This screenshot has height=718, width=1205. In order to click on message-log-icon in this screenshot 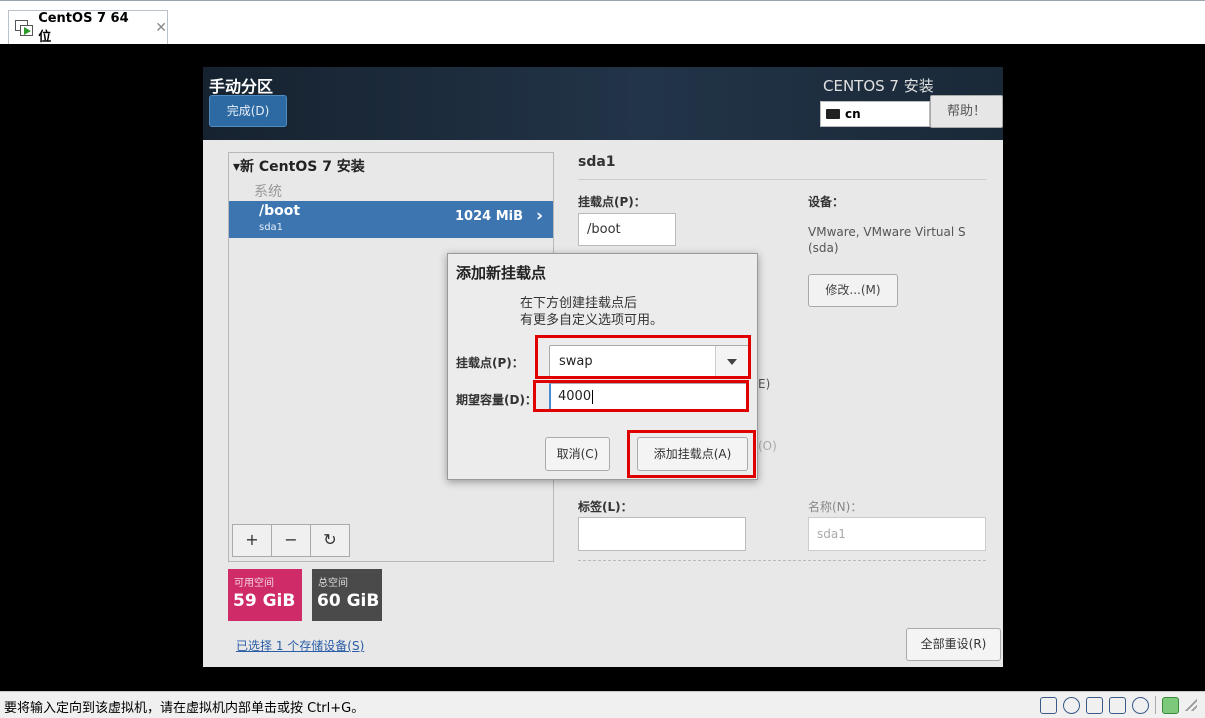, I will do `click(1170, 705)`.